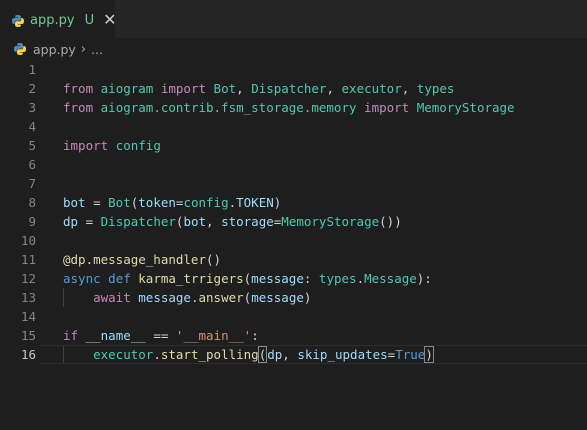  I want to click on code-line: 13 await message.answer(message), so click(293, 297).